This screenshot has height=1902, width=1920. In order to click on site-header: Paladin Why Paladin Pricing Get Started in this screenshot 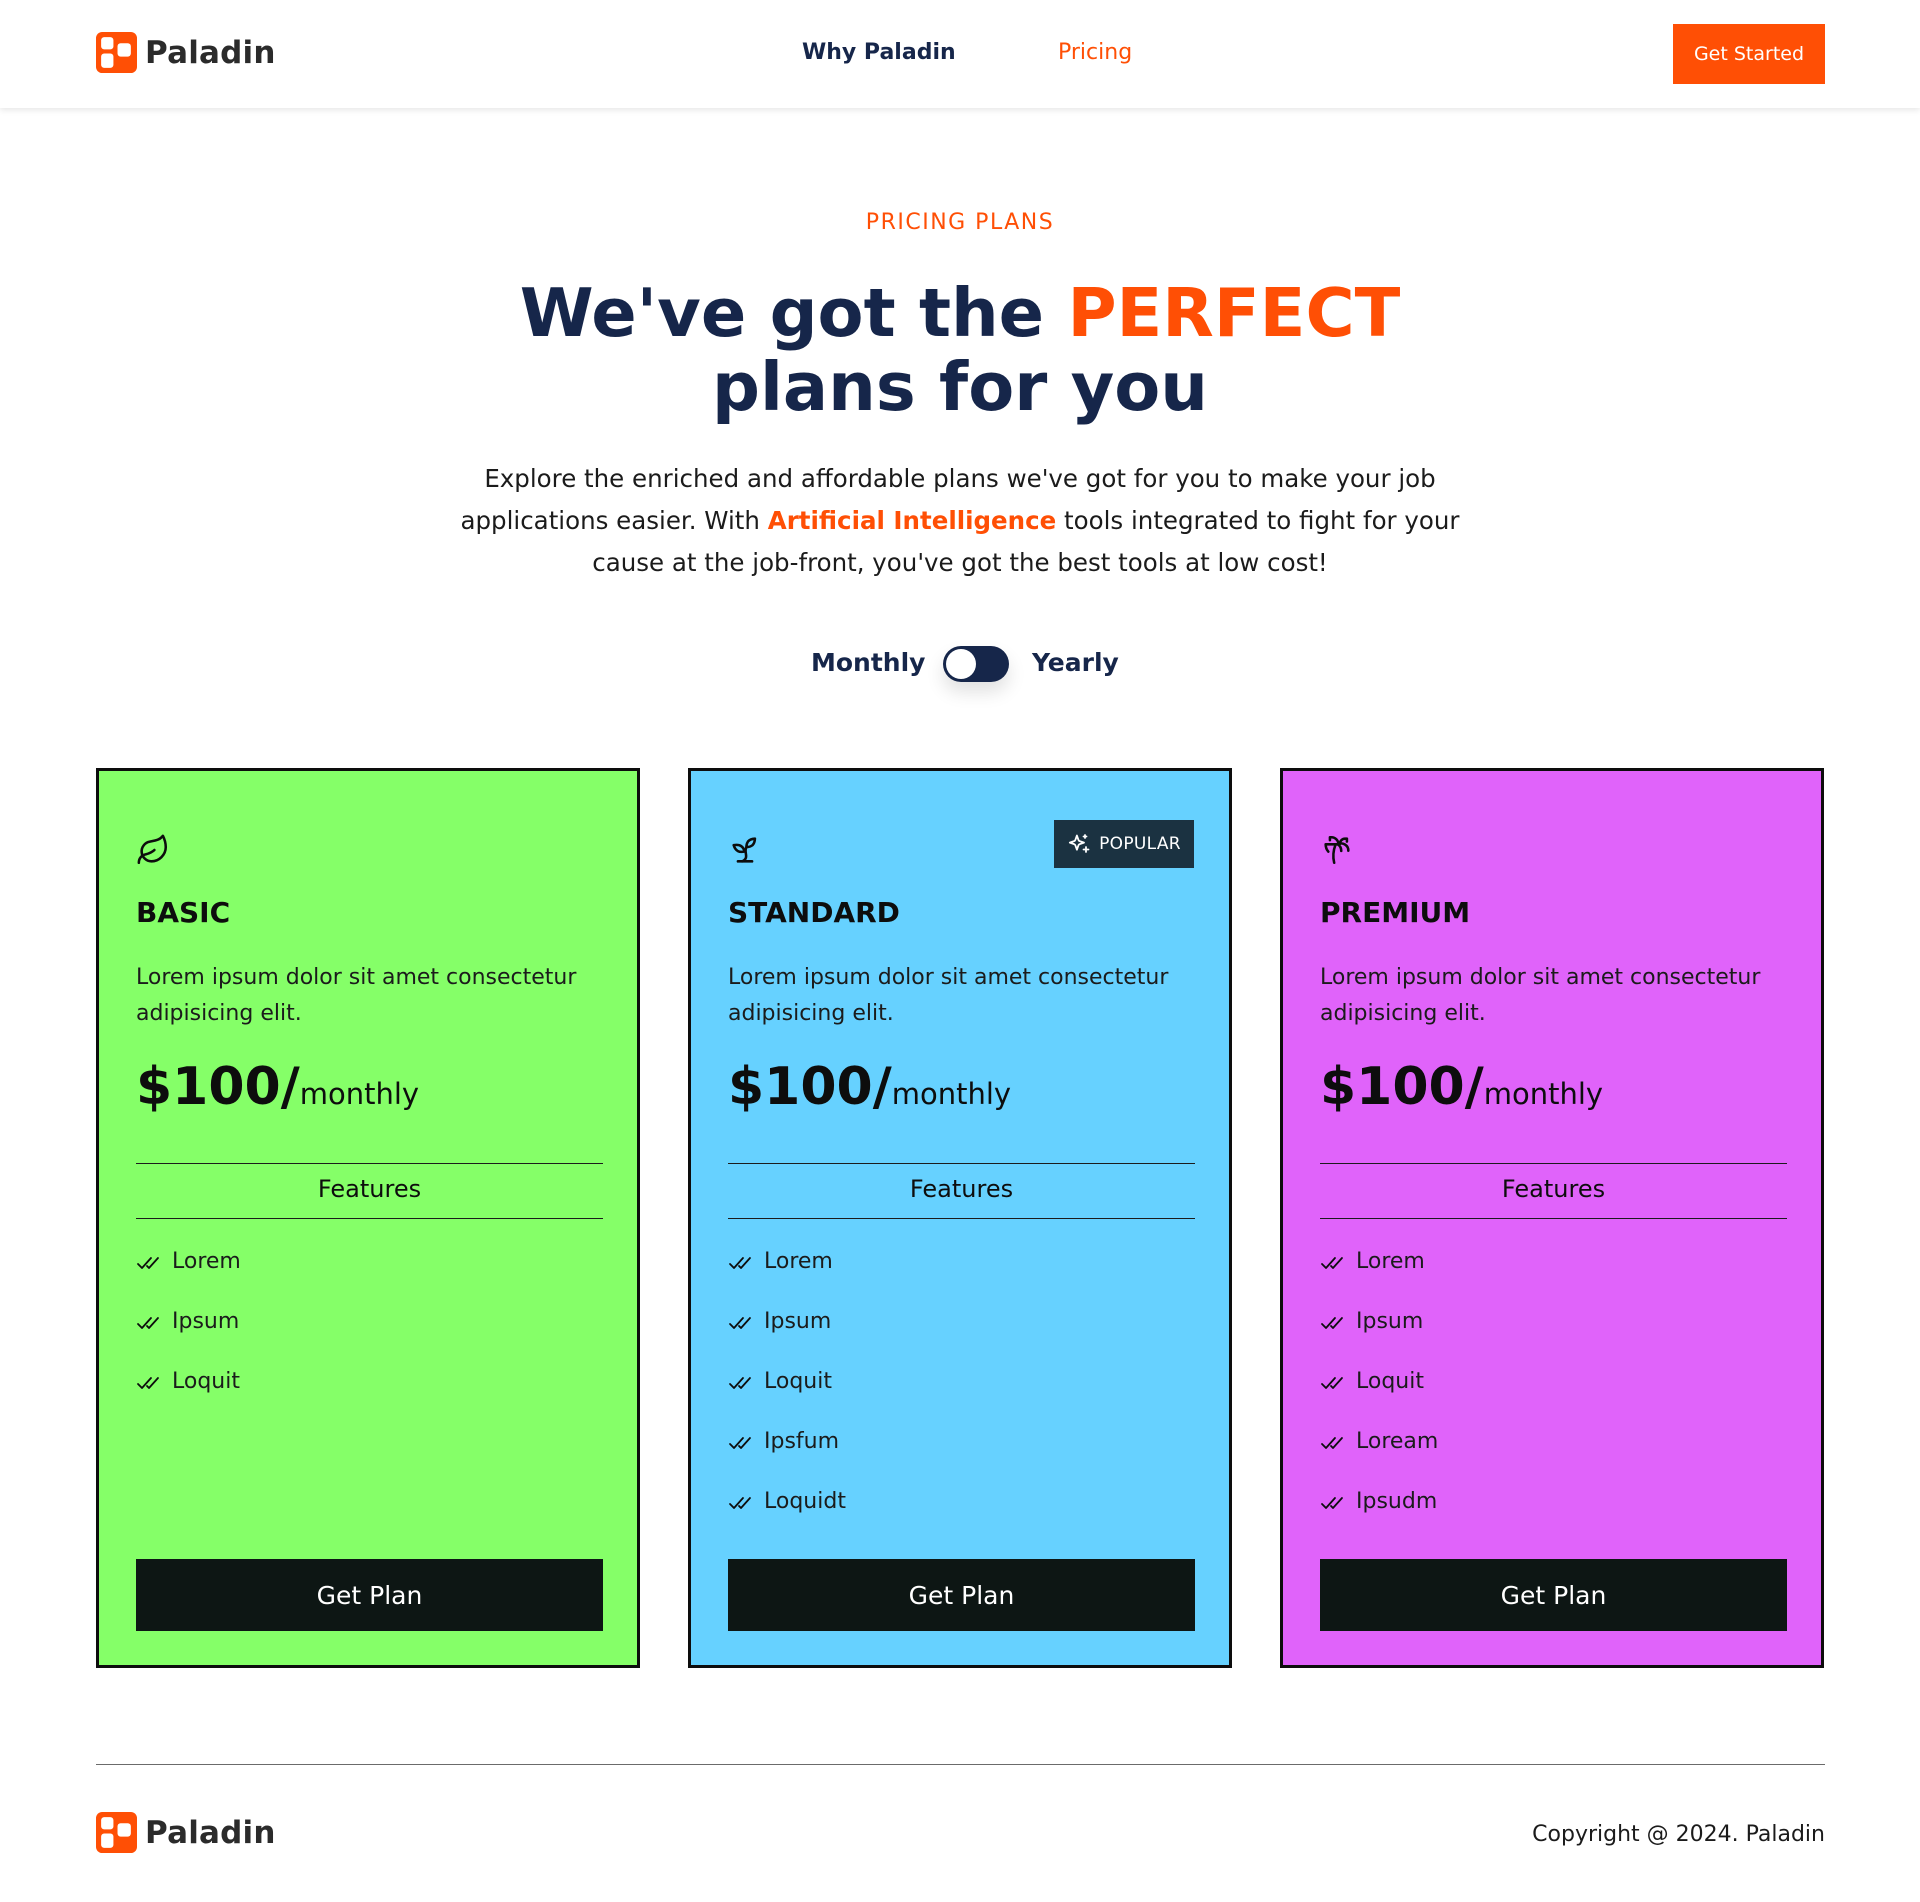, I will do `click(960, 54)`.